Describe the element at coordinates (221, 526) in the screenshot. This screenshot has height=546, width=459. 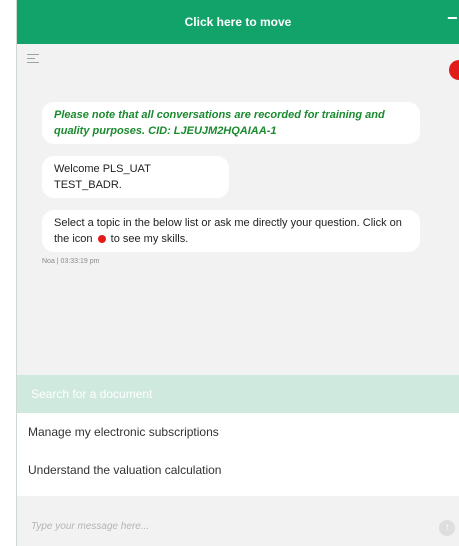
I see `message-input` at that location.